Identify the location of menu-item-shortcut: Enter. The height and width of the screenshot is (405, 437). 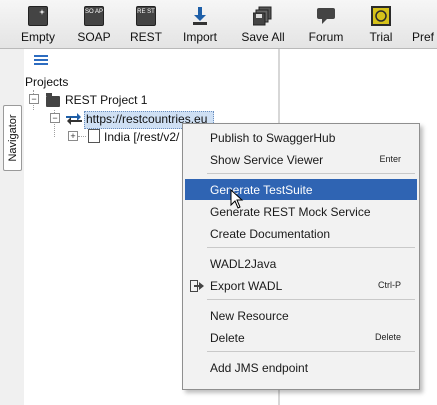
(390, 159).